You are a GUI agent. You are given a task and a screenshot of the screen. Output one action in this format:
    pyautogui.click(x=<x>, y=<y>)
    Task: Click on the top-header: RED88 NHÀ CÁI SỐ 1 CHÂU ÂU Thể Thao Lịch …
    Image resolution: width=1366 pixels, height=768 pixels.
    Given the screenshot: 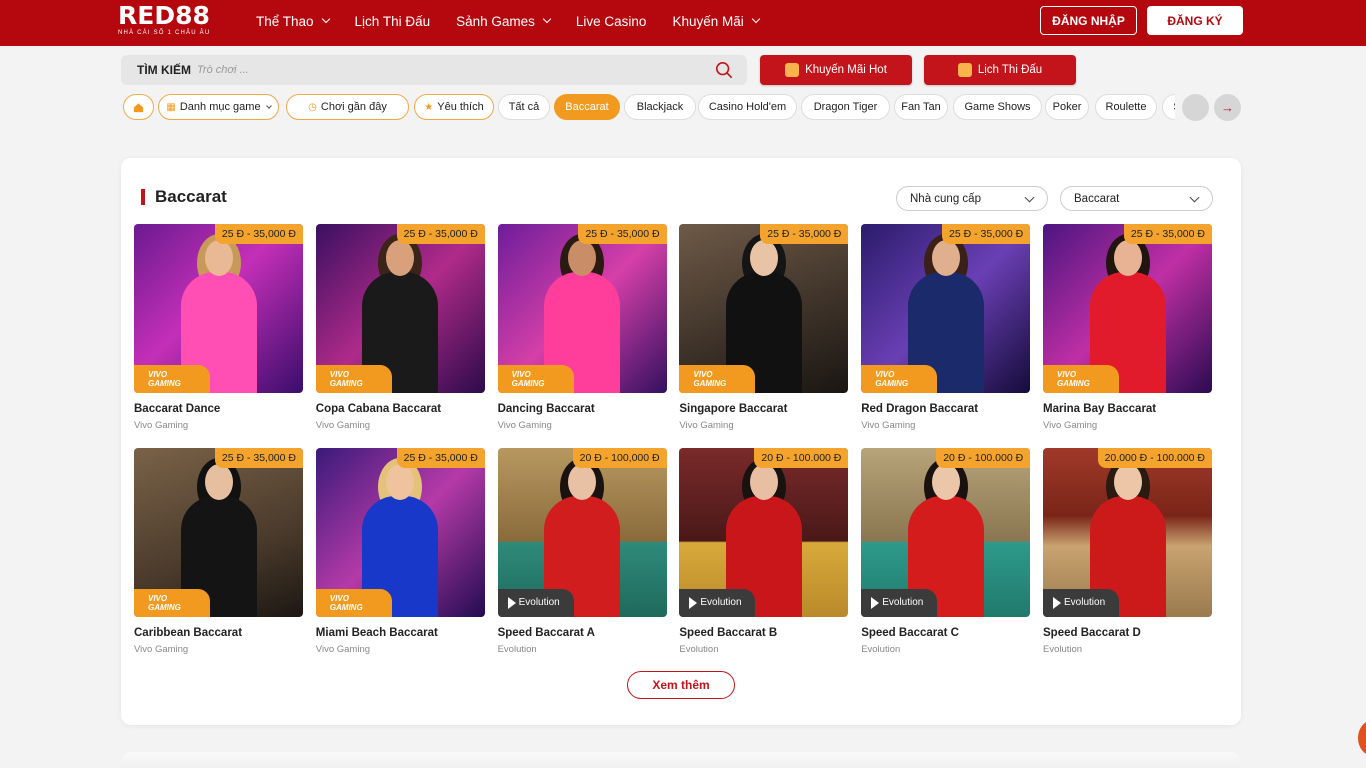 What is the action you would take?
    pyautogui.click(x=683, y=23)
    